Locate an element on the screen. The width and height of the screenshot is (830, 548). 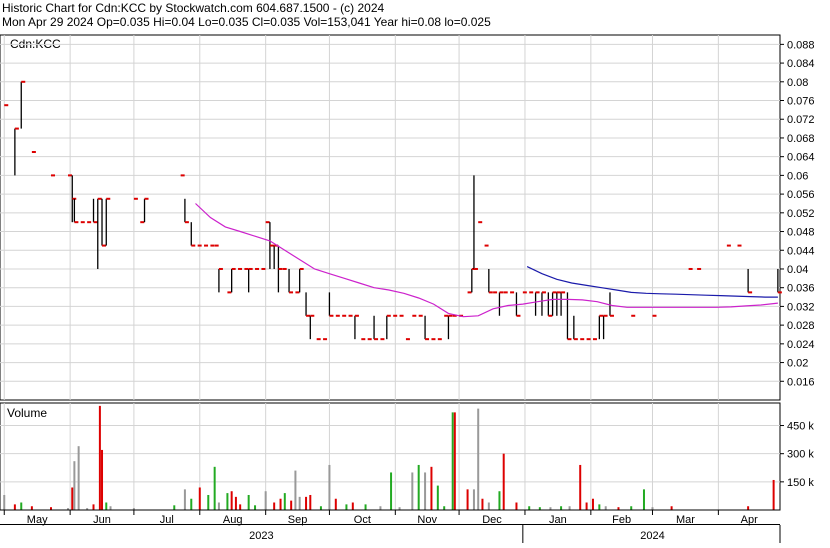
month-label: Jan is located at coordinates (558, 520).